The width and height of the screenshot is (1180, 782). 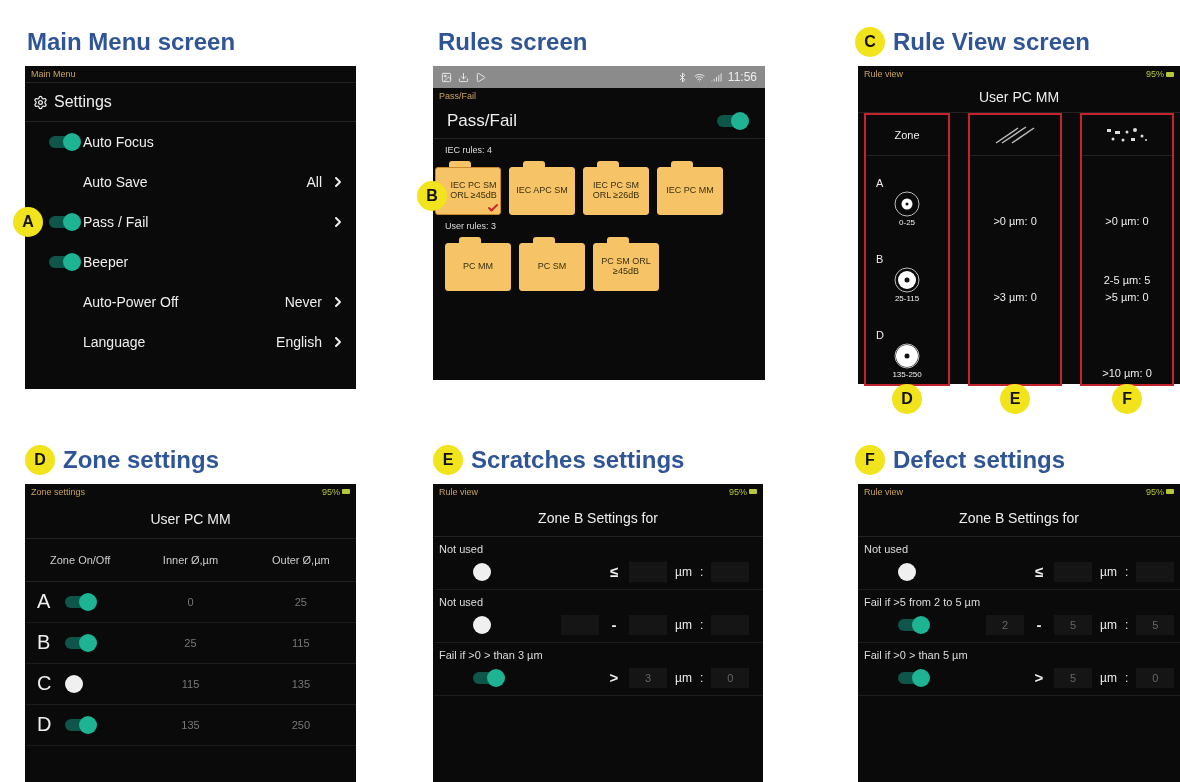 I want to click on inner-diameter: 0, so click(x=190, y=601).